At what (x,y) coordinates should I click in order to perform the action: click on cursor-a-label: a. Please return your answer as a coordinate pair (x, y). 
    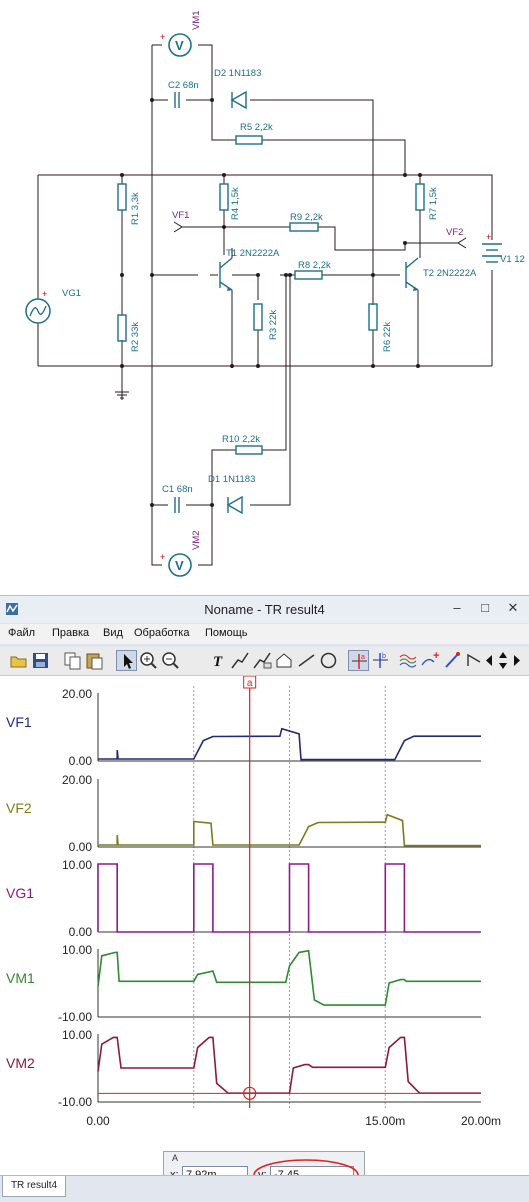
    Looking at the image, I should click on (250, 683).